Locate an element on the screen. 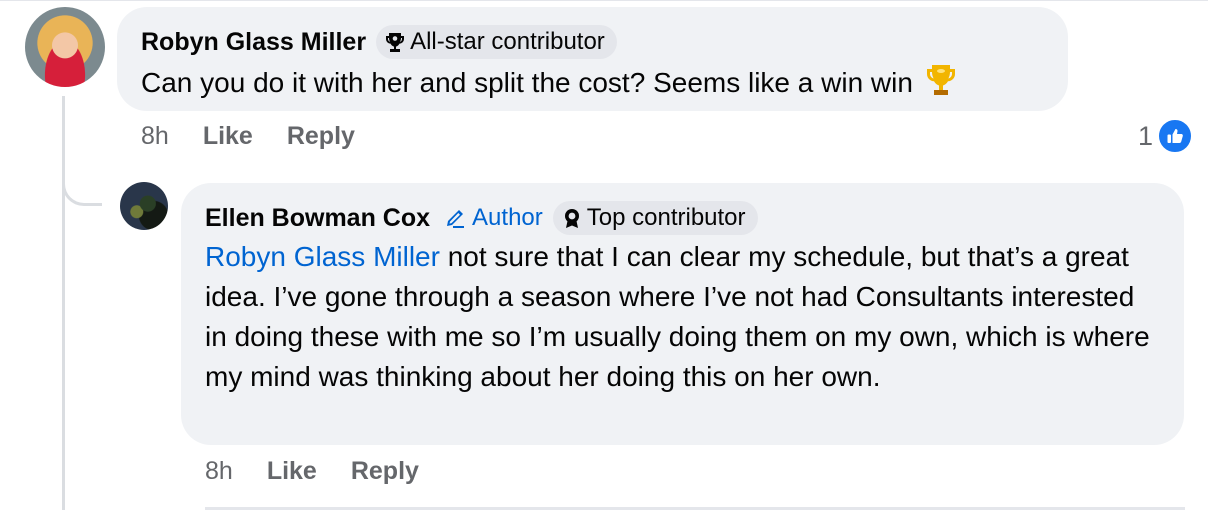 The height and width of the screenshot is (510, 1208). pencil-icon is located at coordinates (456, 219).